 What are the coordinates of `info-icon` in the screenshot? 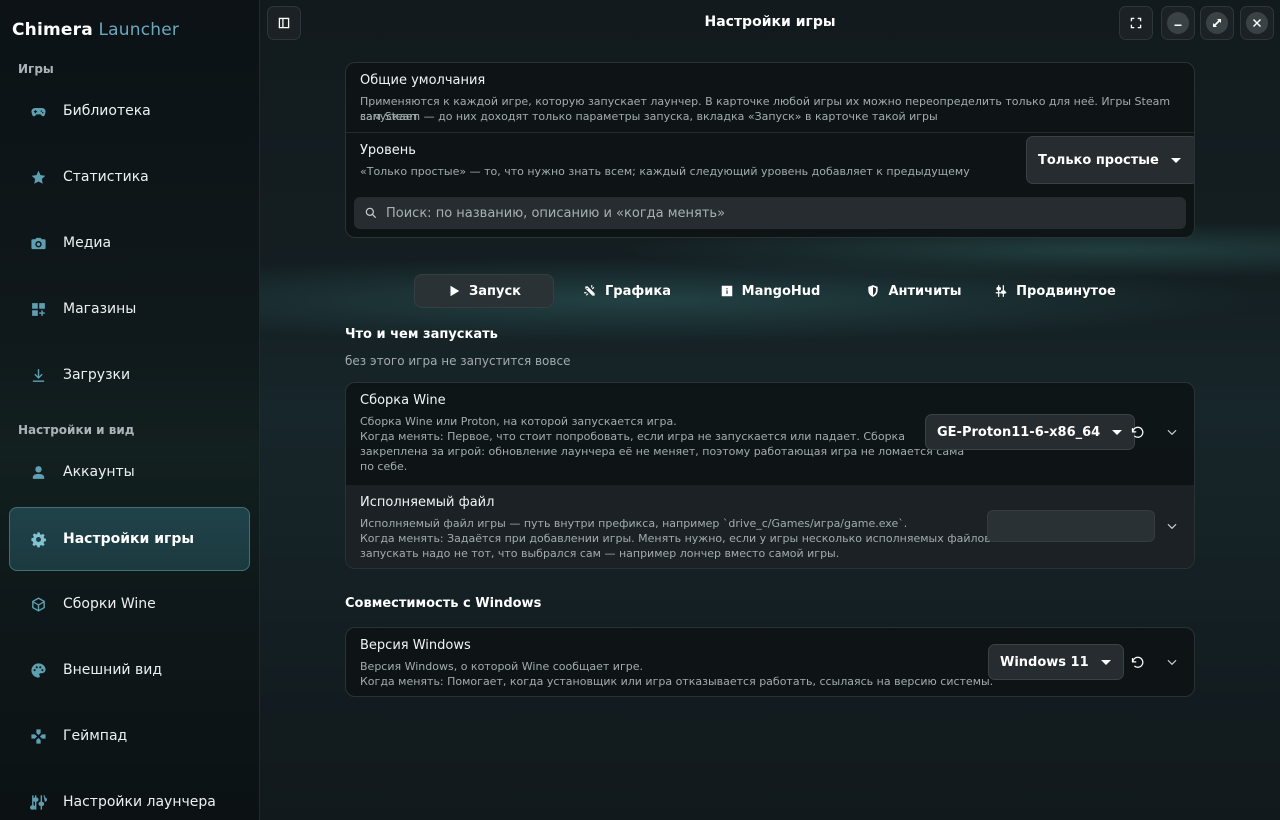 It's located at (731, 291).